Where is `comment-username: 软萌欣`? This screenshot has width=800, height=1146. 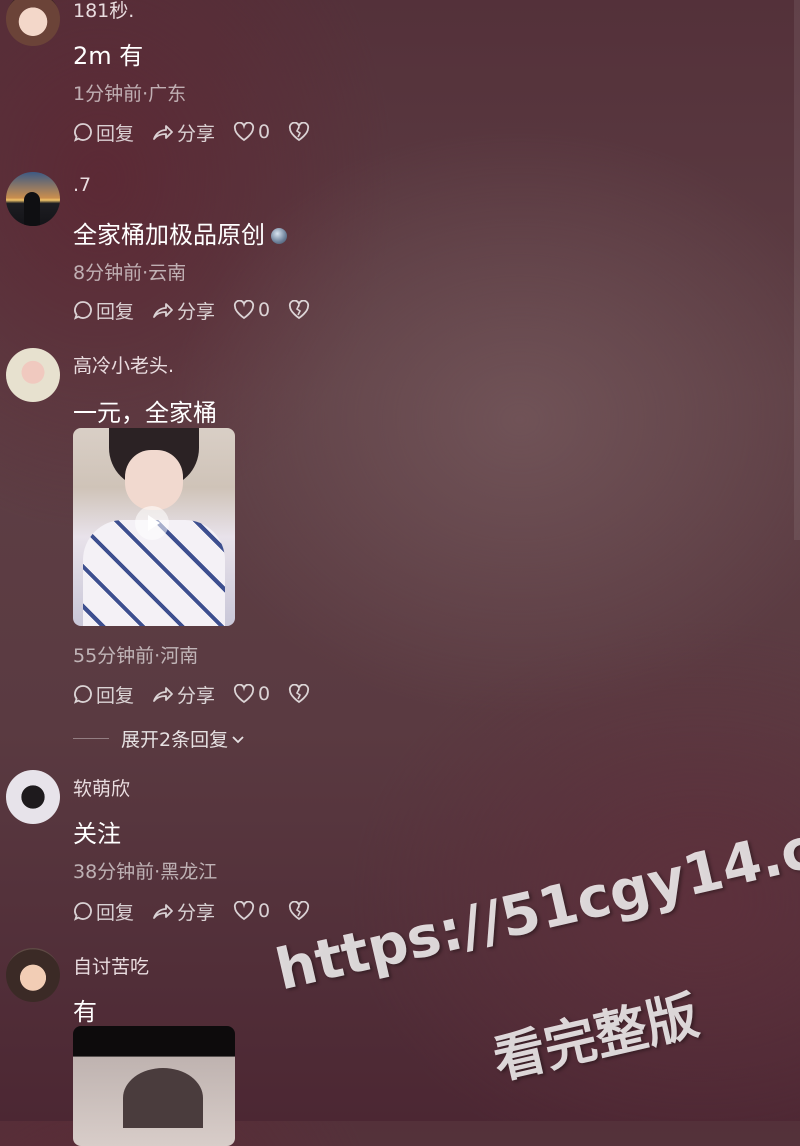
comment-username: 软萌欣 is located at coordinates (101, 787).